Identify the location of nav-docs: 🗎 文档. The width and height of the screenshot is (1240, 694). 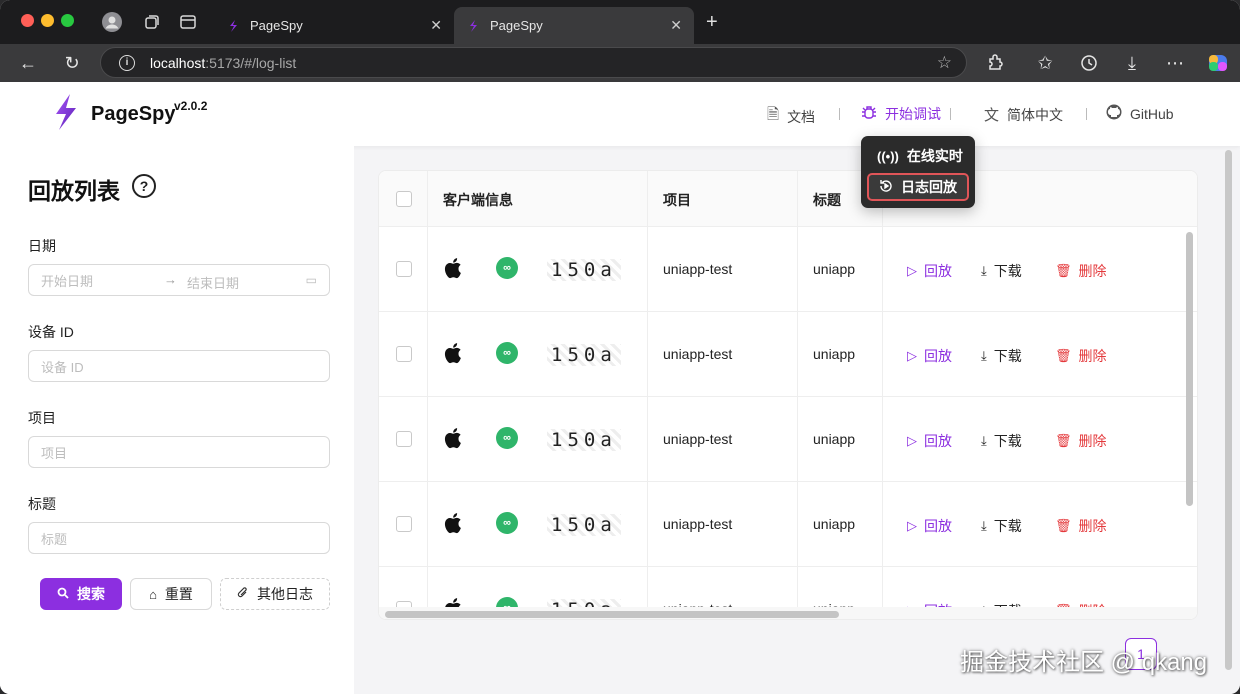
(791, 116).